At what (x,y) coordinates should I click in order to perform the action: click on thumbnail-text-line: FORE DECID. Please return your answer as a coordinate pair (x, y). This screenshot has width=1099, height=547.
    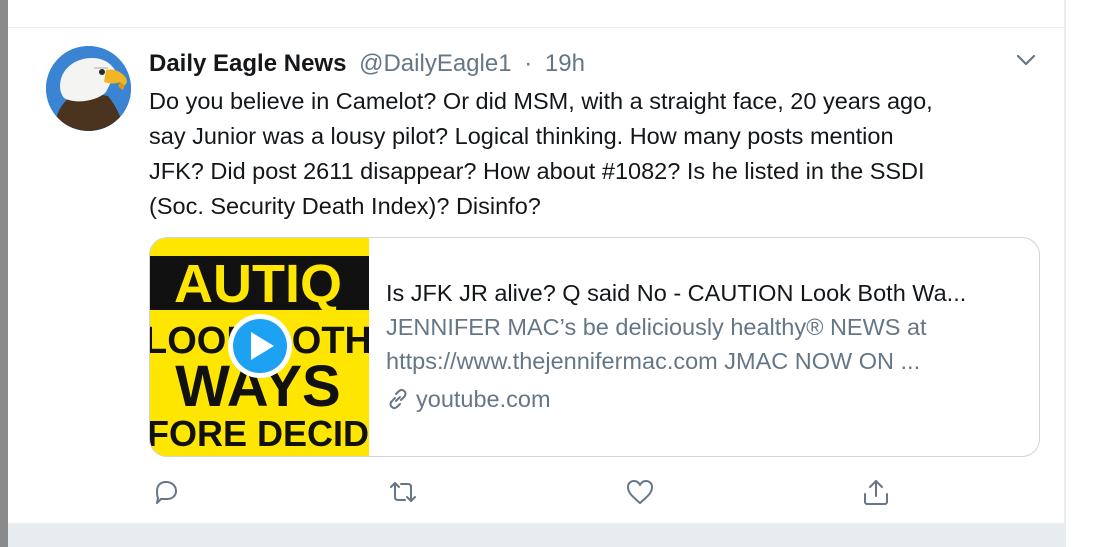
    Looking at the image, I should click on (259, 433).